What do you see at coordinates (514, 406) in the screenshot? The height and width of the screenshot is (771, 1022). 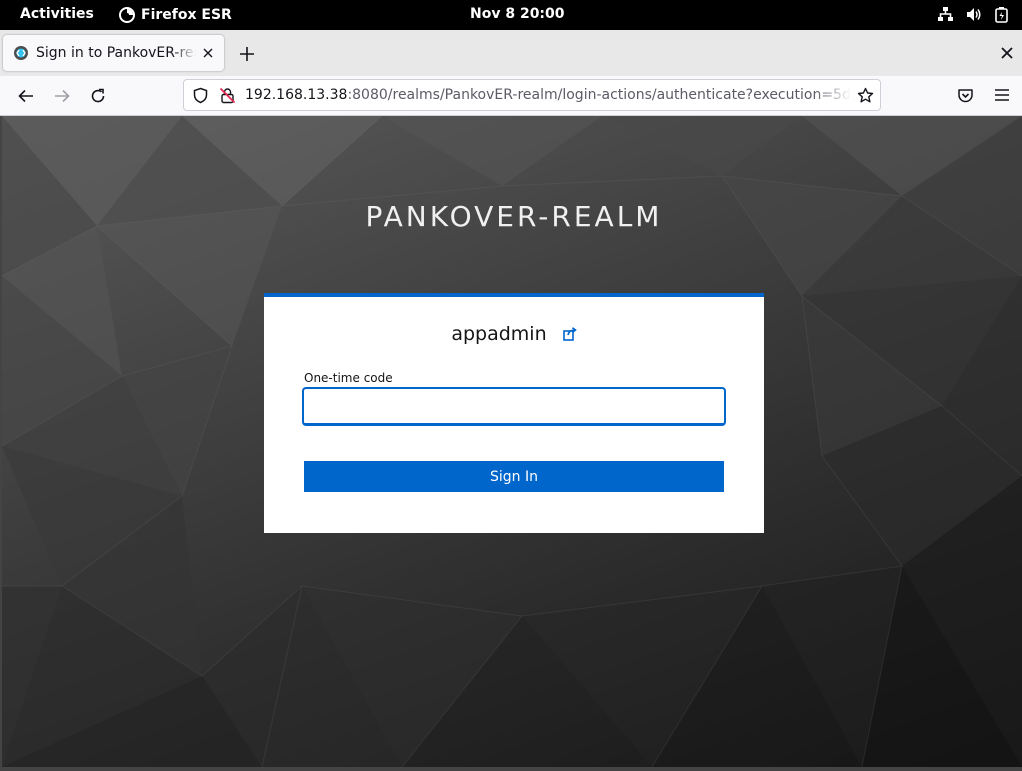 I see `otp-input` at bounding box center [514, 406].